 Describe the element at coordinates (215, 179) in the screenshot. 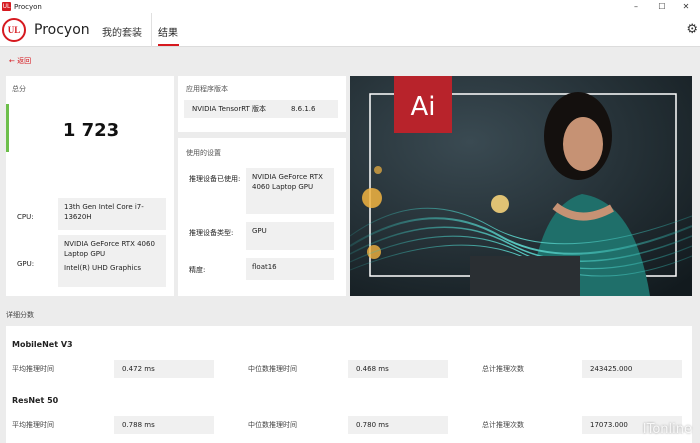

I see `device-used-label: 推理设备已使用:` at that location.